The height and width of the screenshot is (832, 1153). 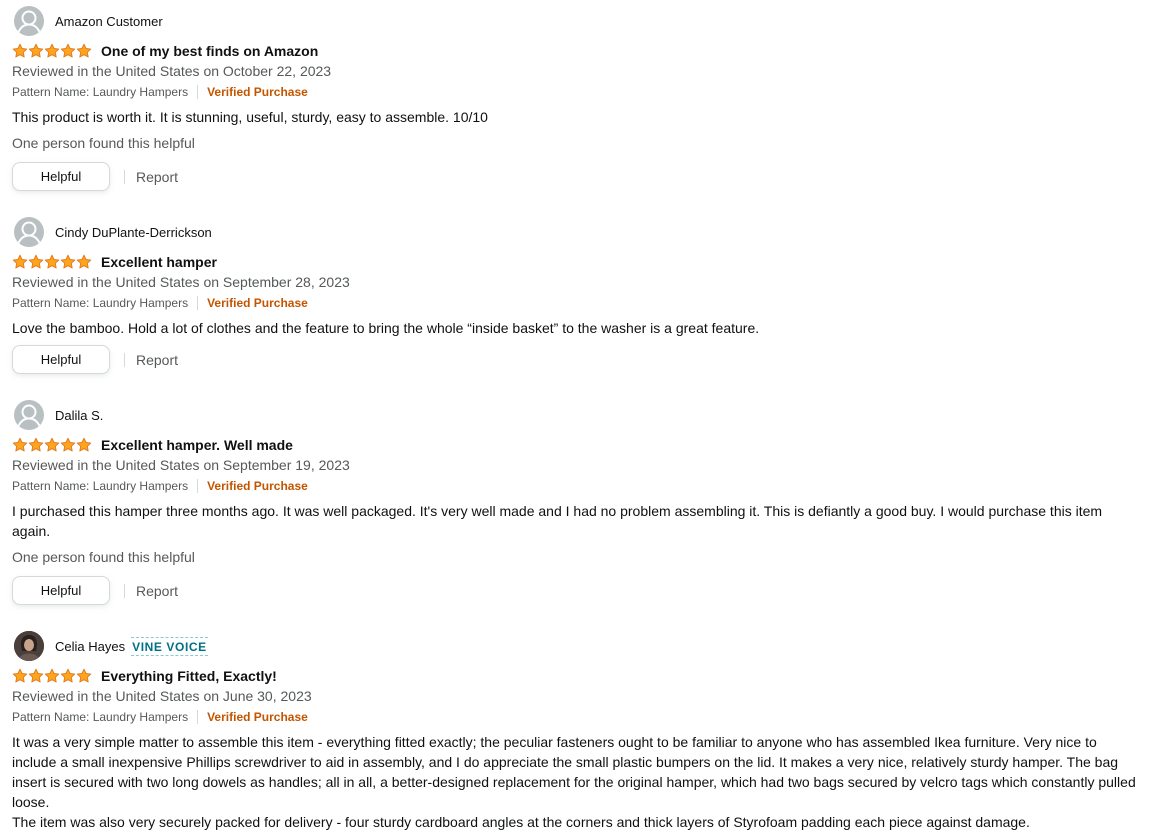 What do you see at coordinates (197, 445) in the screenshot?
I see `review-title: Excellent hamper. Well made` at bounding box center [197, 445].